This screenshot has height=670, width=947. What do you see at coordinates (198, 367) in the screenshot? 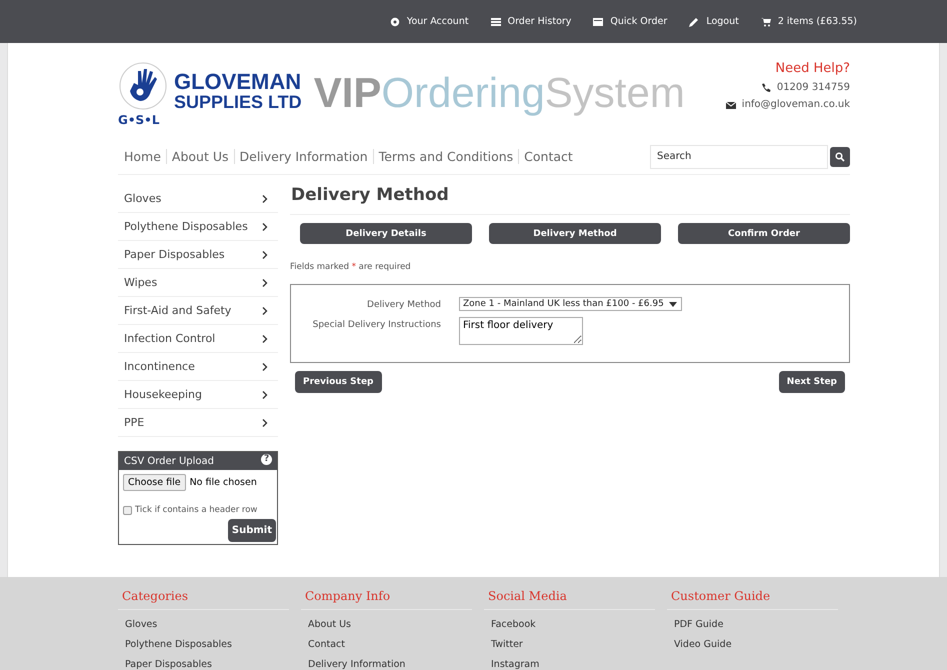
I see `sidebar-item: Incontinence` at bounding box center [198, 367].